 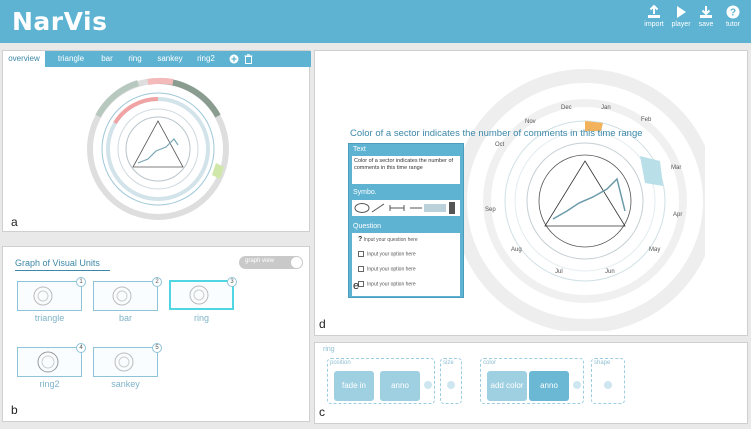 What do you see at coordinates (49, 384) in the screenshot?
I see `unit-label: ring2` at bounding box center [49, 384].